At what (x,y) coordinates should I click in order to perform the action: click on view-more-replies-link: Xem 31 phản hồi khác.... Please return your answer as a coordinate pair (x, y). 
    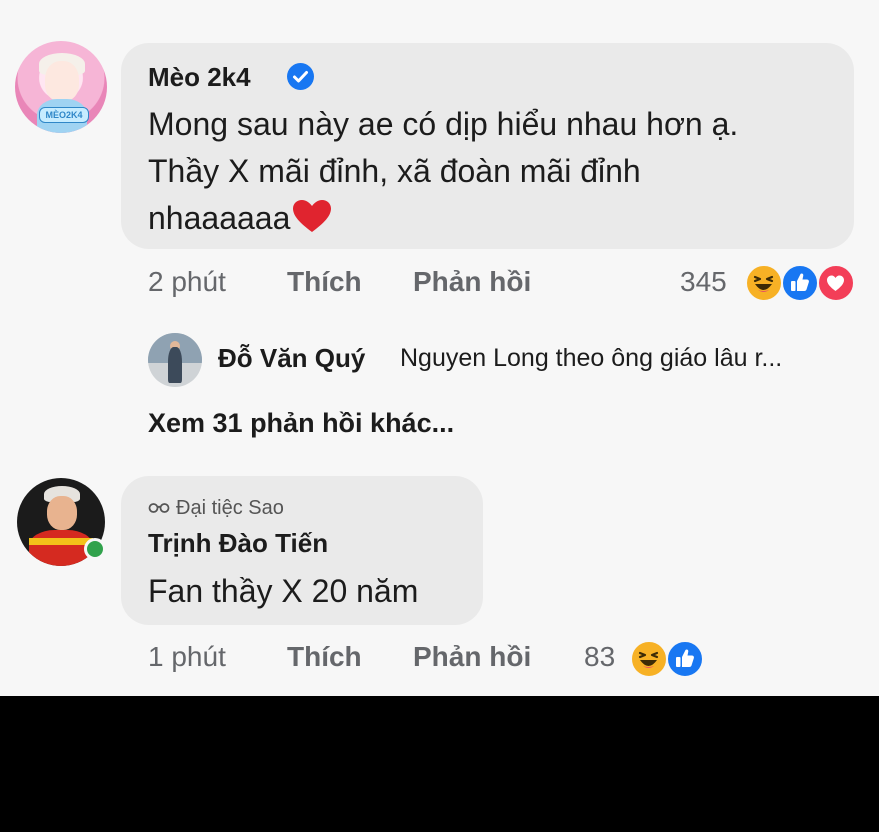
    Looking at the image, I should click on (301, 423).